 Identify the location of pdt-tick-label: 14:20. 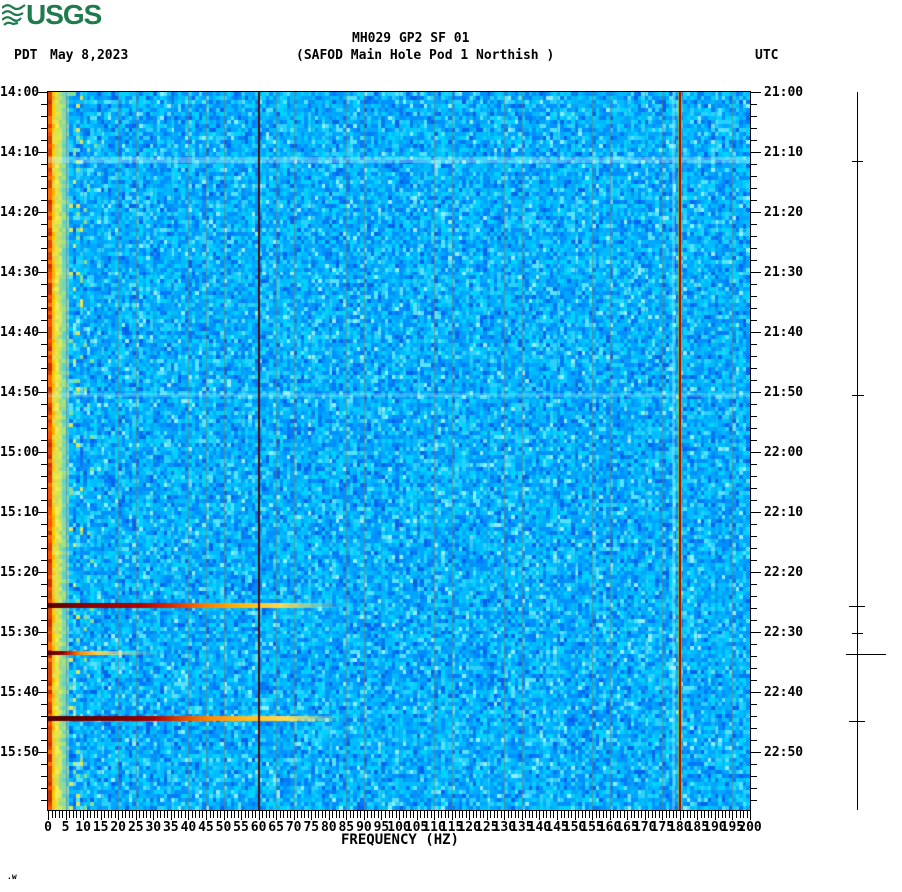
(20, 212).